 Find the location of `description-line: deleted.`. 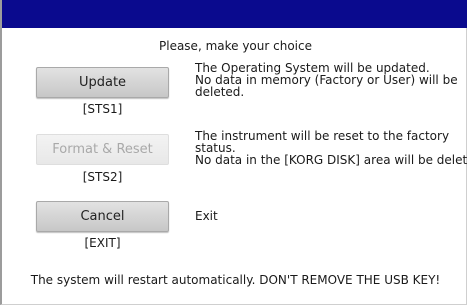

description-line: deleted. is located at coordinates (220, 92).